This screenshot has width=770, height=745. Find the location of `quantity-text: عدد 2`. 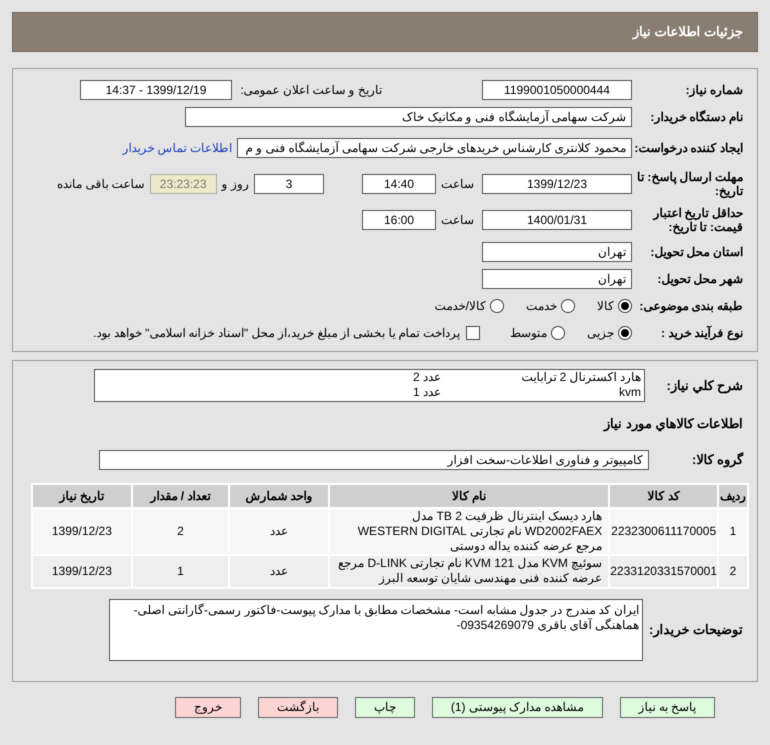

quantity-text: عدد 2 is located at coordinates (426, 377).